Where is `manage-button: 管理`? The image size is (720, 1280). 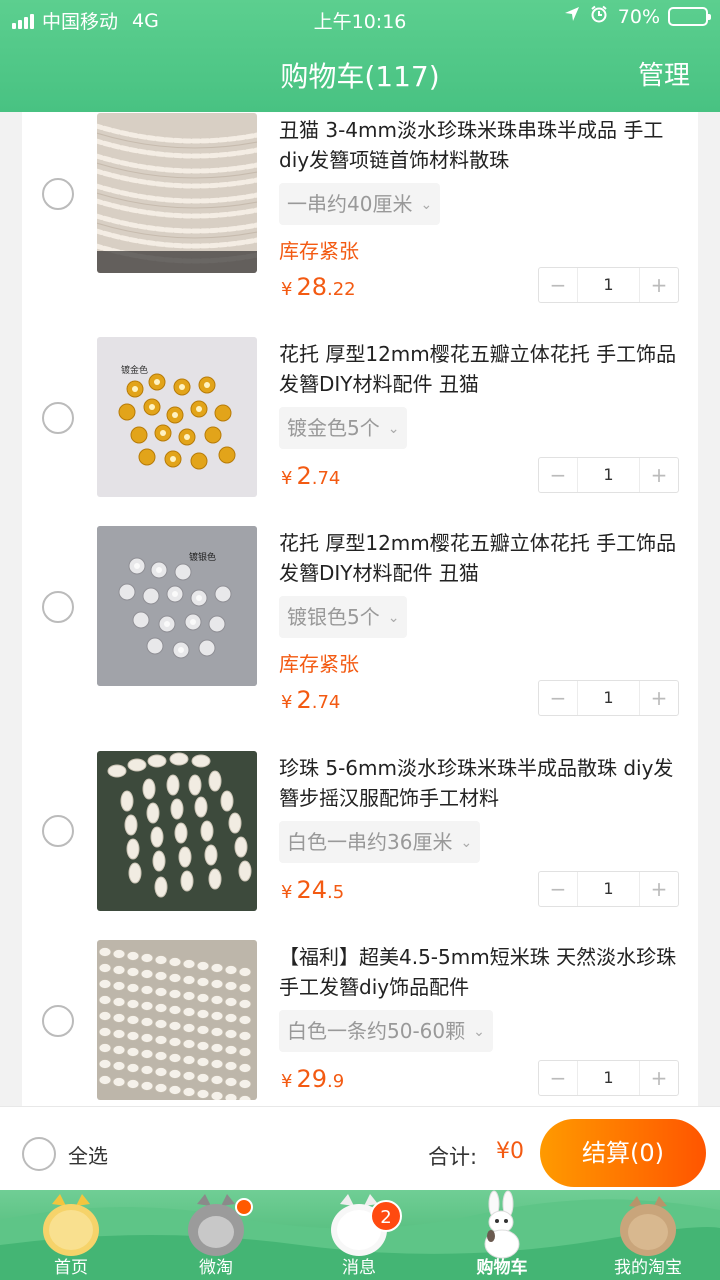
manage-button: 管理 is located at coordinates (664, 73).